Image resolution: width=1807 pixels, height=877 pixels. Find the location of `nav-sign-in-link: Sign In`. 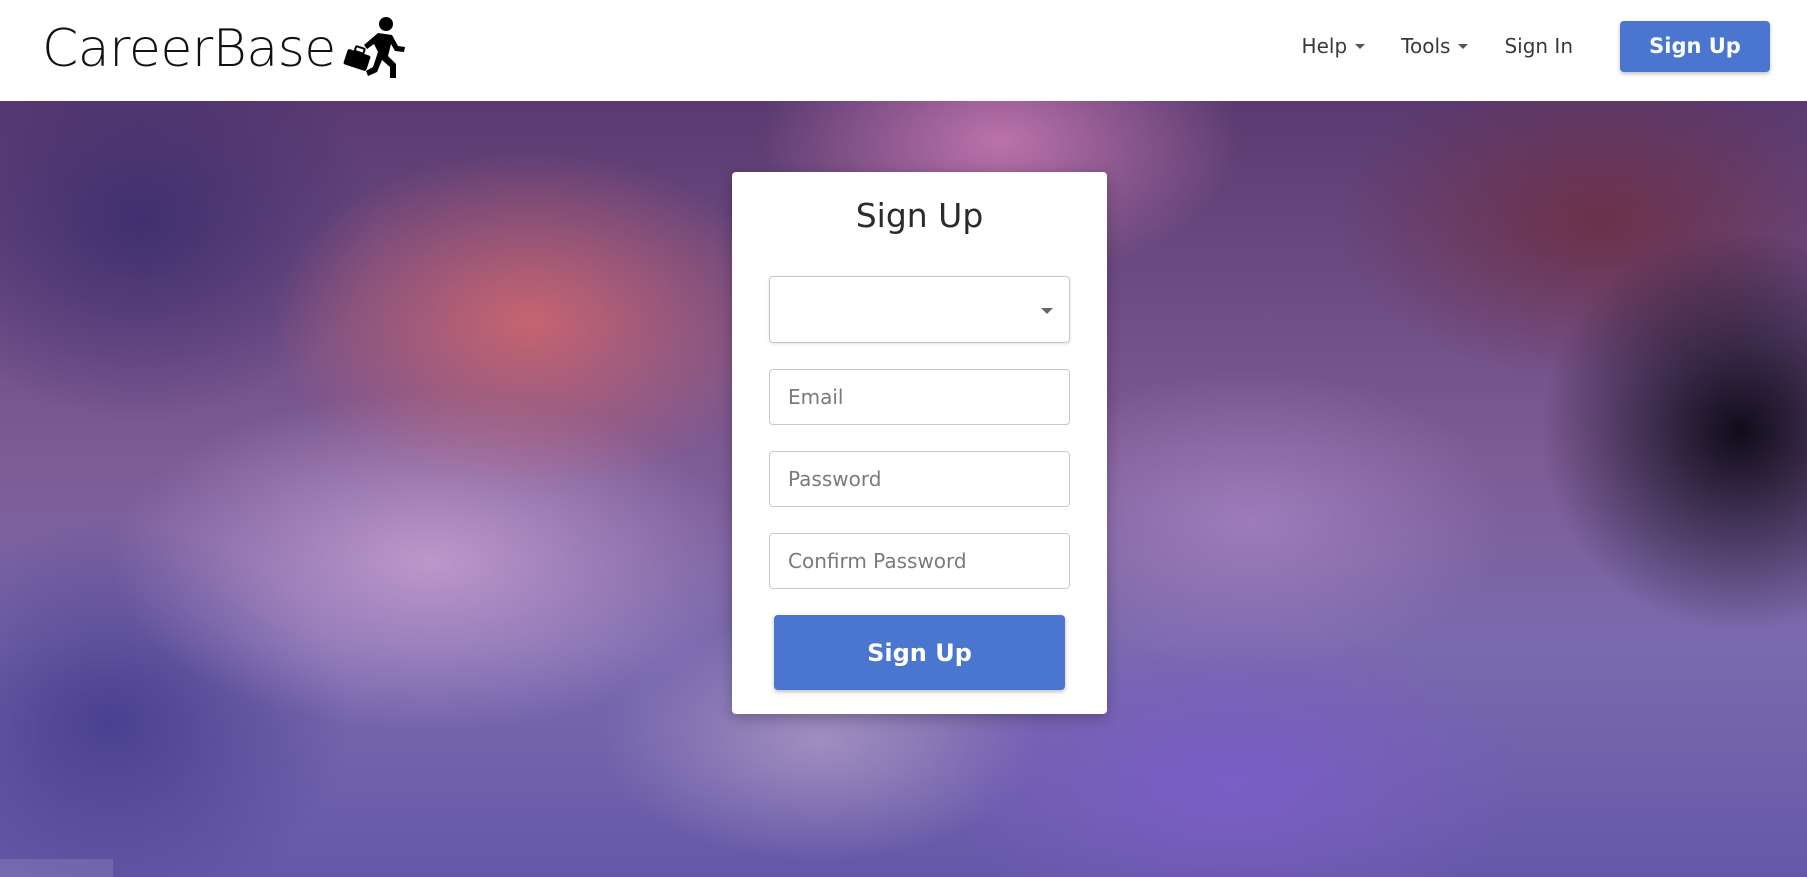

nav-sign-in-link: Sign In is located at coordinates (1538, 46).